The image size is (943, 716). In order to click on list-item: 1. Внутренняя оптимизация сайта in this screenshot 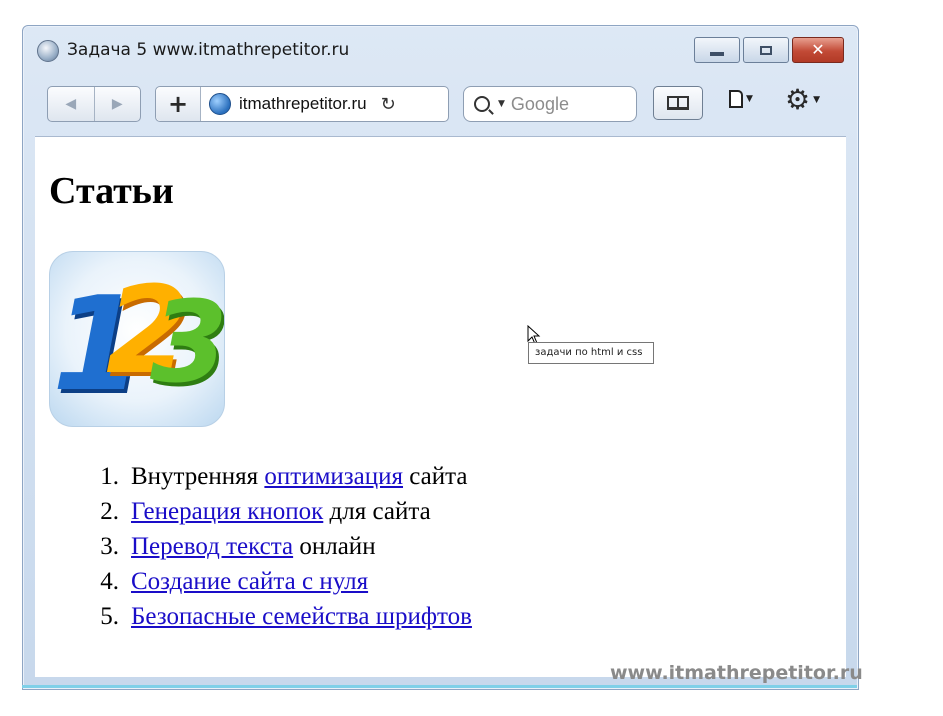, I will do `click(264, 476)`.